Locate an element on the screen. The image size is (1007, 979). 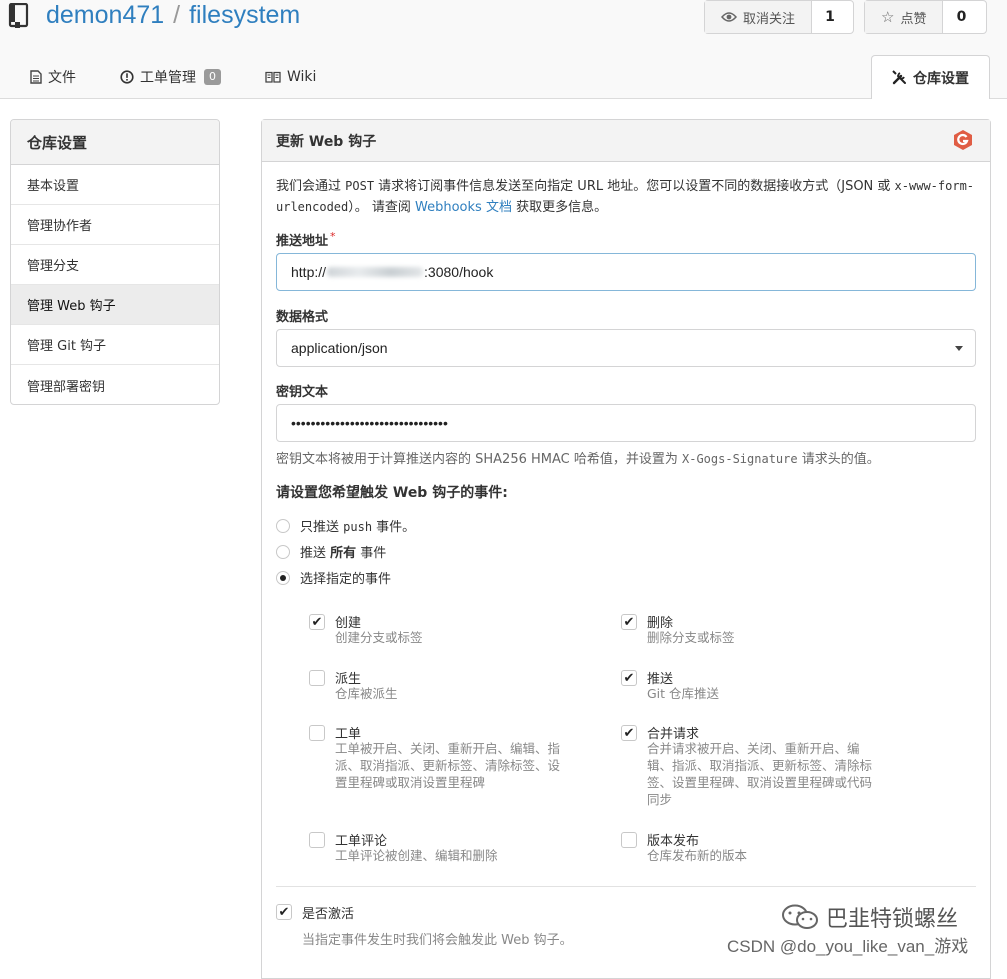
wechat-icon is located at coordinates (800, 916).